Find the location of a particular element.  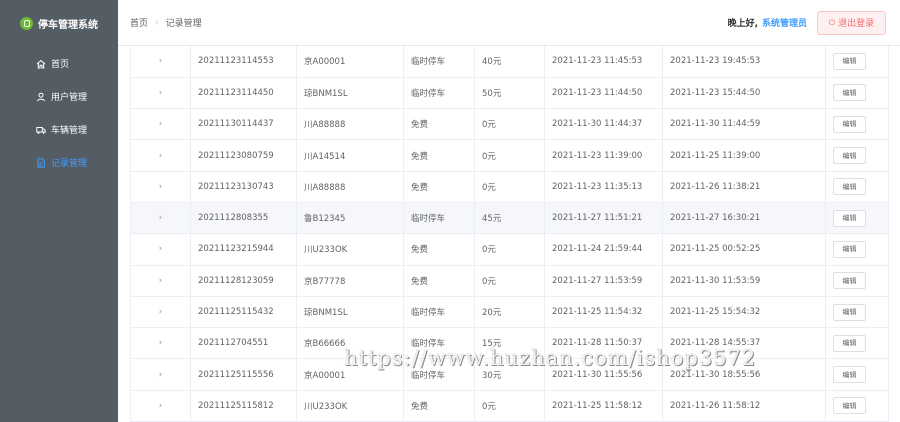

exit-time-cell: 2021-11-26 11:38:21 is located at coordinates (744, 187).